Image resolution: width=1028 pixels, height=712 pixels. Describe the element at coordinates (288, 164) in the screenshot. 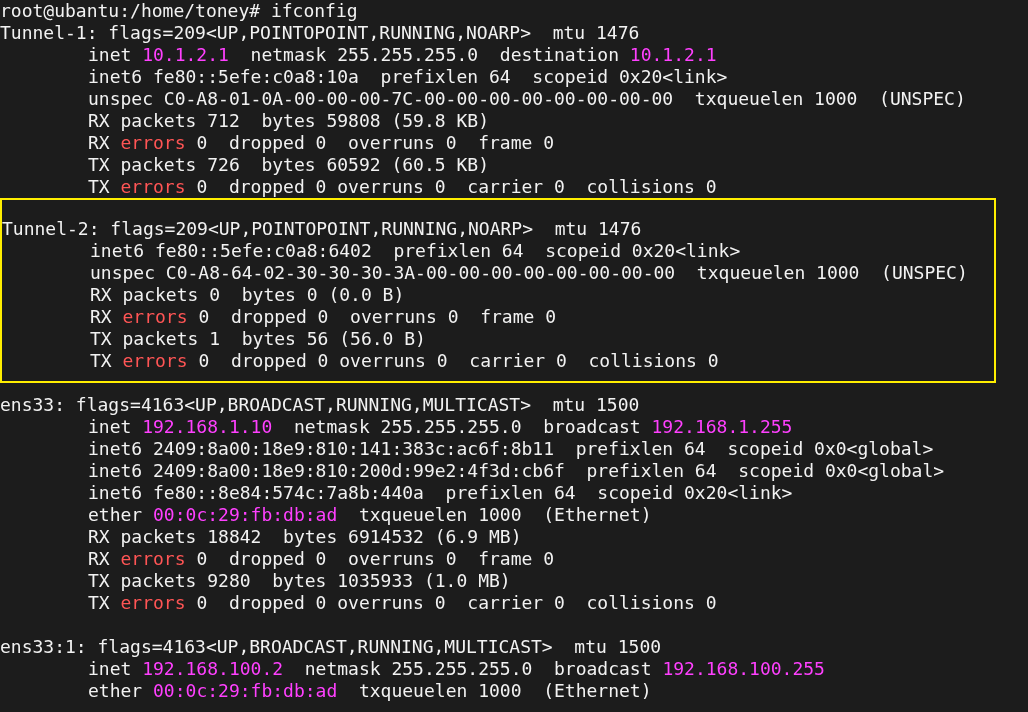

I see `terminal-text: TX packets 726 bytes 60592 (60.5 KB)` at that location.